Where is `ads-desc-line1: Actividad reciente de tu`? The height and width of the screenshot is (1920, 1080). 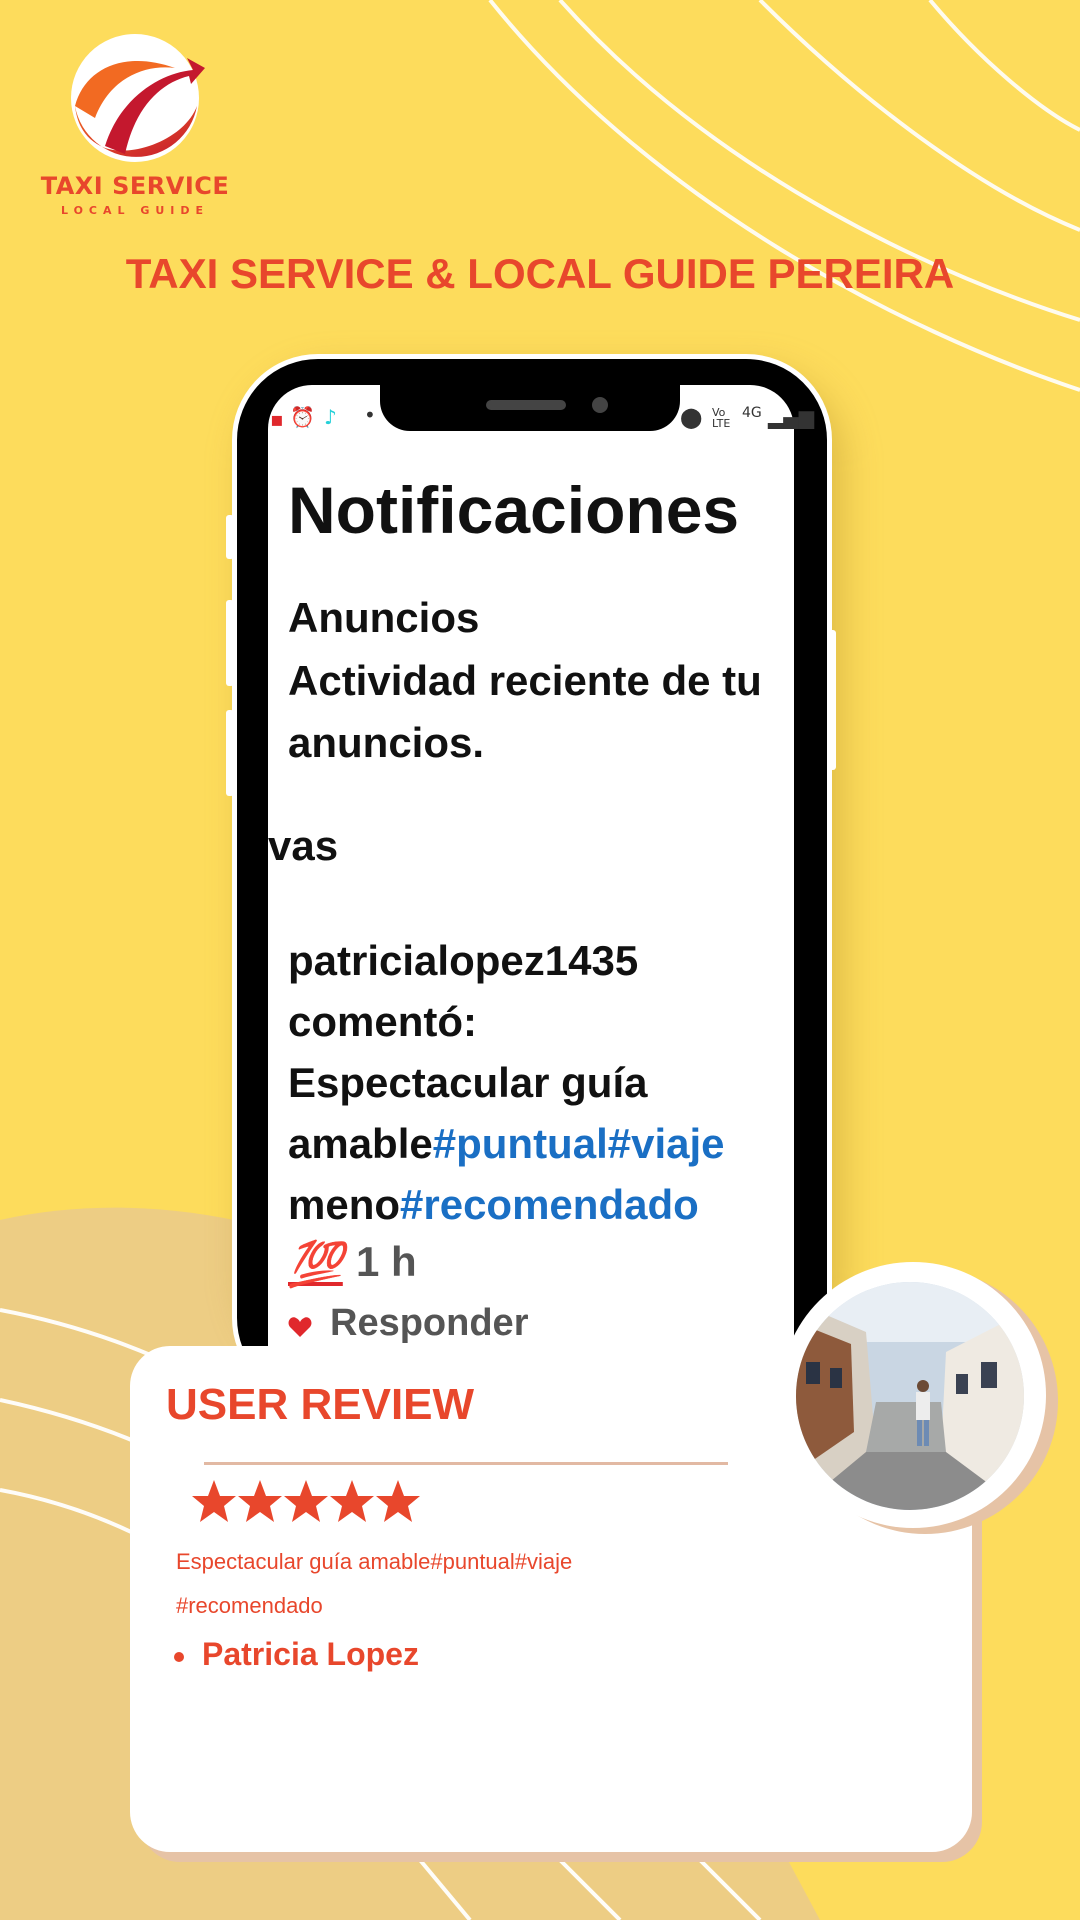 ads-desc-line1: Actividad reciente de tu is located at coordinates (525, 680).